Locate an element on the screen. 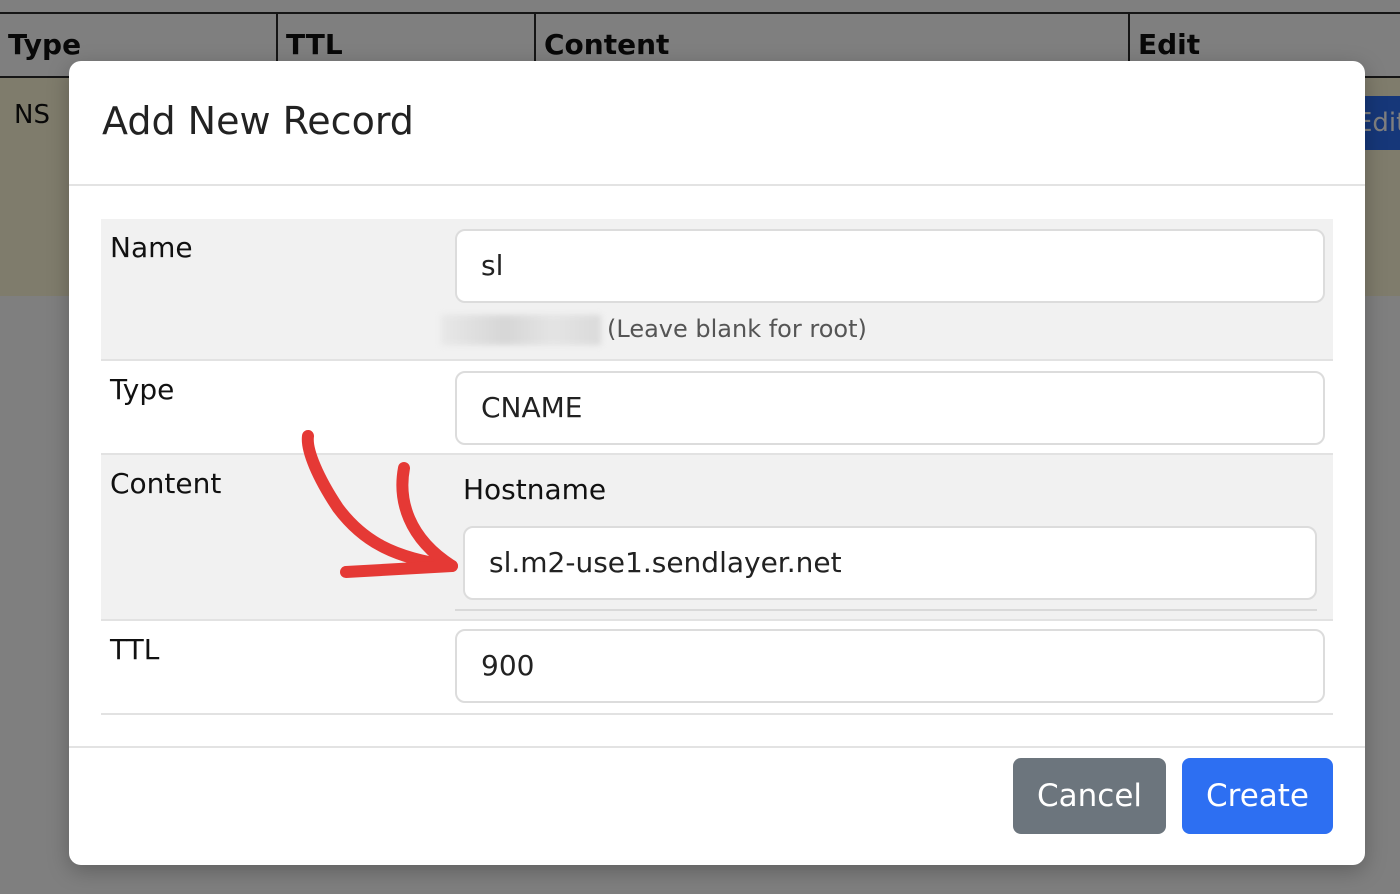 The image size is (1400, 894). form-row-name: Name sl (Leave blank for root) is located at coordinates (717, 290).